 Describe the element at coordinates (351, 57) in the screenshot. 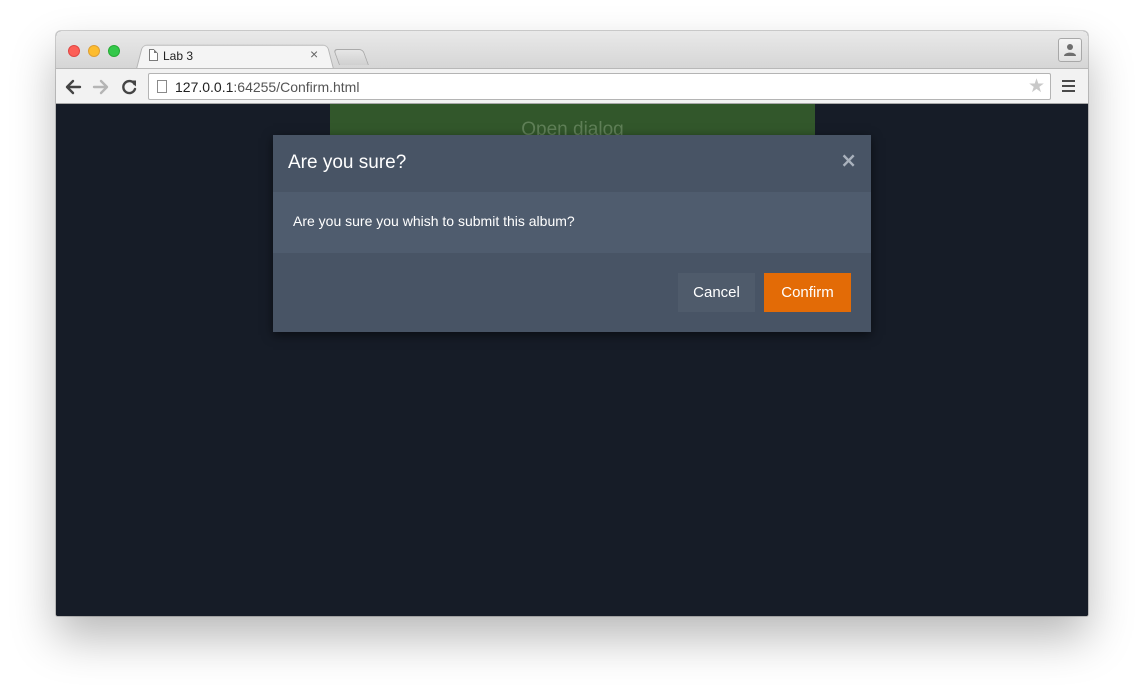

I see `new-tab-button` at that location.